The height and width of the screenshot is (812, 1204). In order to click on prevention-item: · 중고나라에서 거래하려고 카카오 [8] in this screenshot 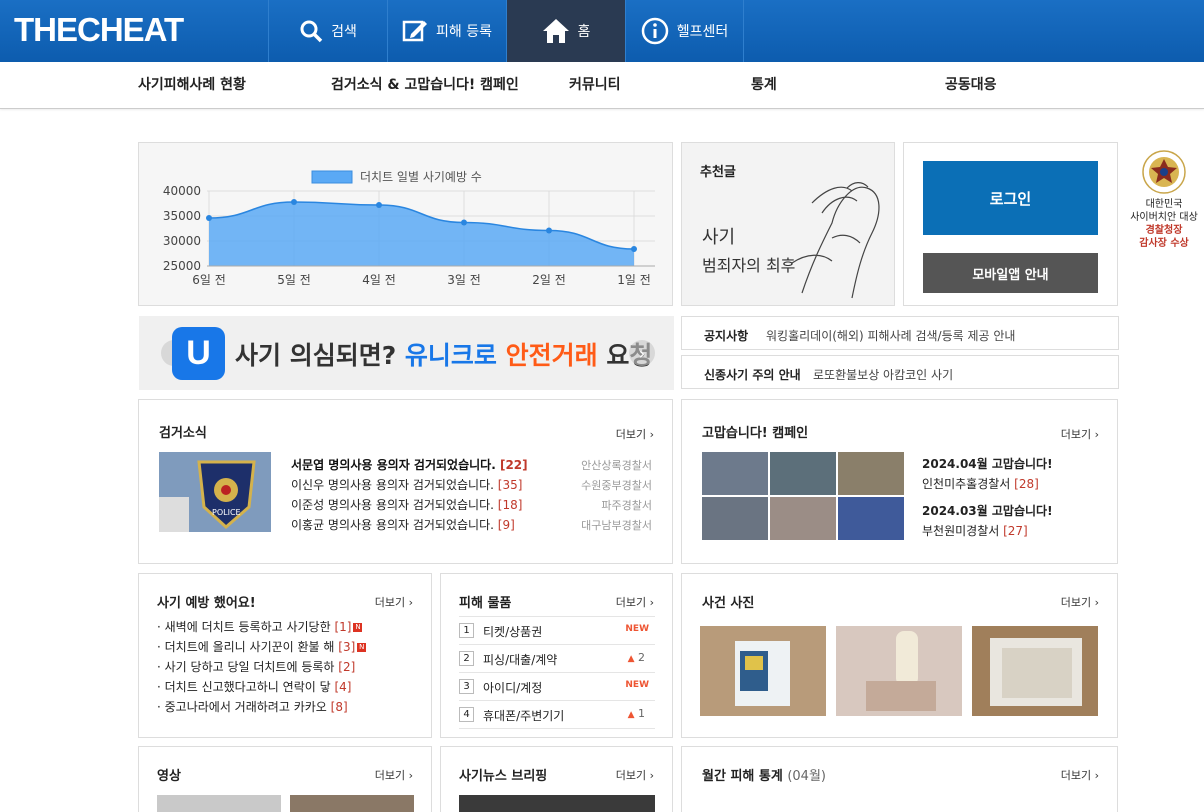, I will do `click(252, 706)`.